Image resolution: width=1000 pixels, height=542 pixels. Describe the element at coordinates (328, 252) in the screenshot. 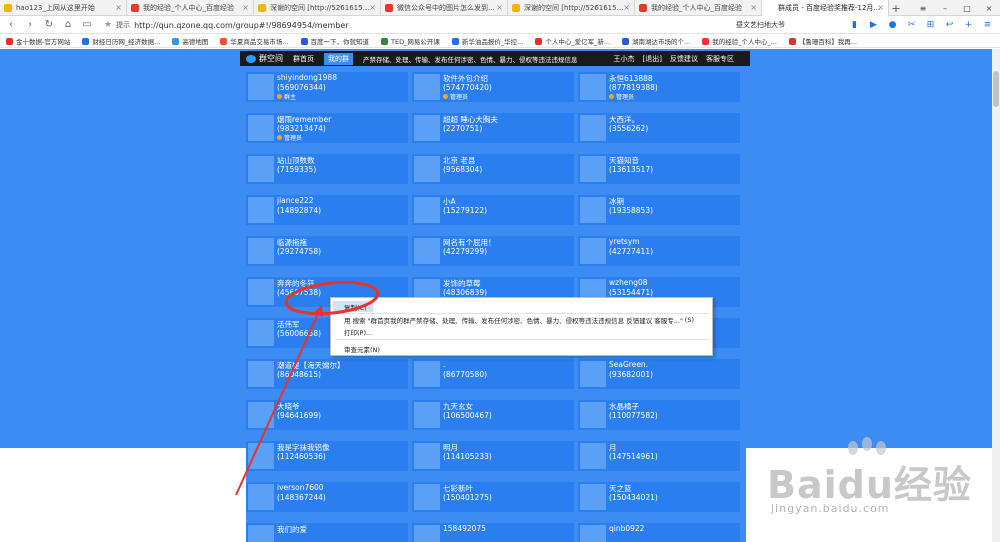

I see `member-card: 临源拖拖 (29274758)` at that location.